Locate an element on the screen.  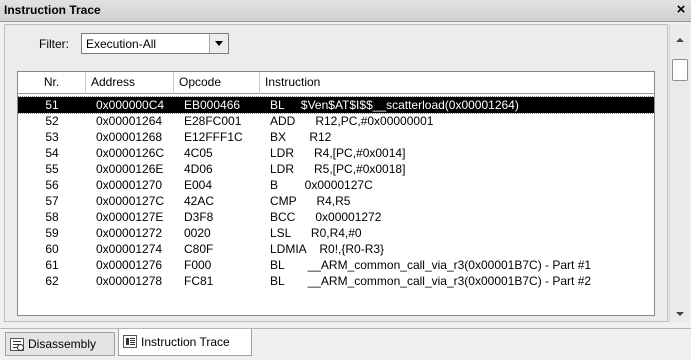
cell-nr: 60 is located at coordinates (52, 249).